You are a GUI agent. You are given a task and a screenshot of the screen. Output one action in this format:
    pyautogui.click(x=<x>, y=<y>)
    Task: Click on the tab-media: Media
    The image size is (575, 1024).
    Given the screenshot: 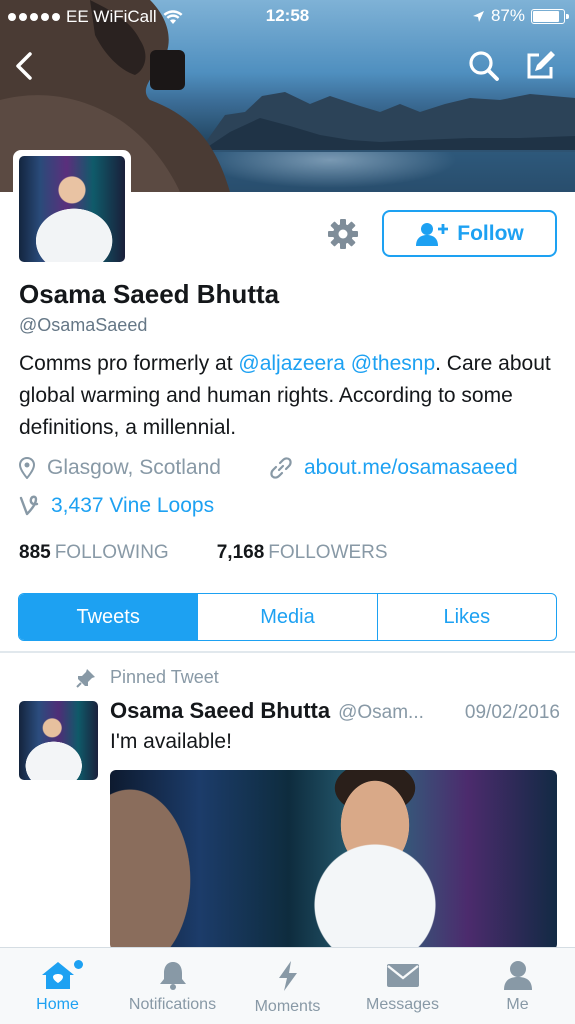 What is the action you would take?
    pyautogui.click(x=286, y=617)
    